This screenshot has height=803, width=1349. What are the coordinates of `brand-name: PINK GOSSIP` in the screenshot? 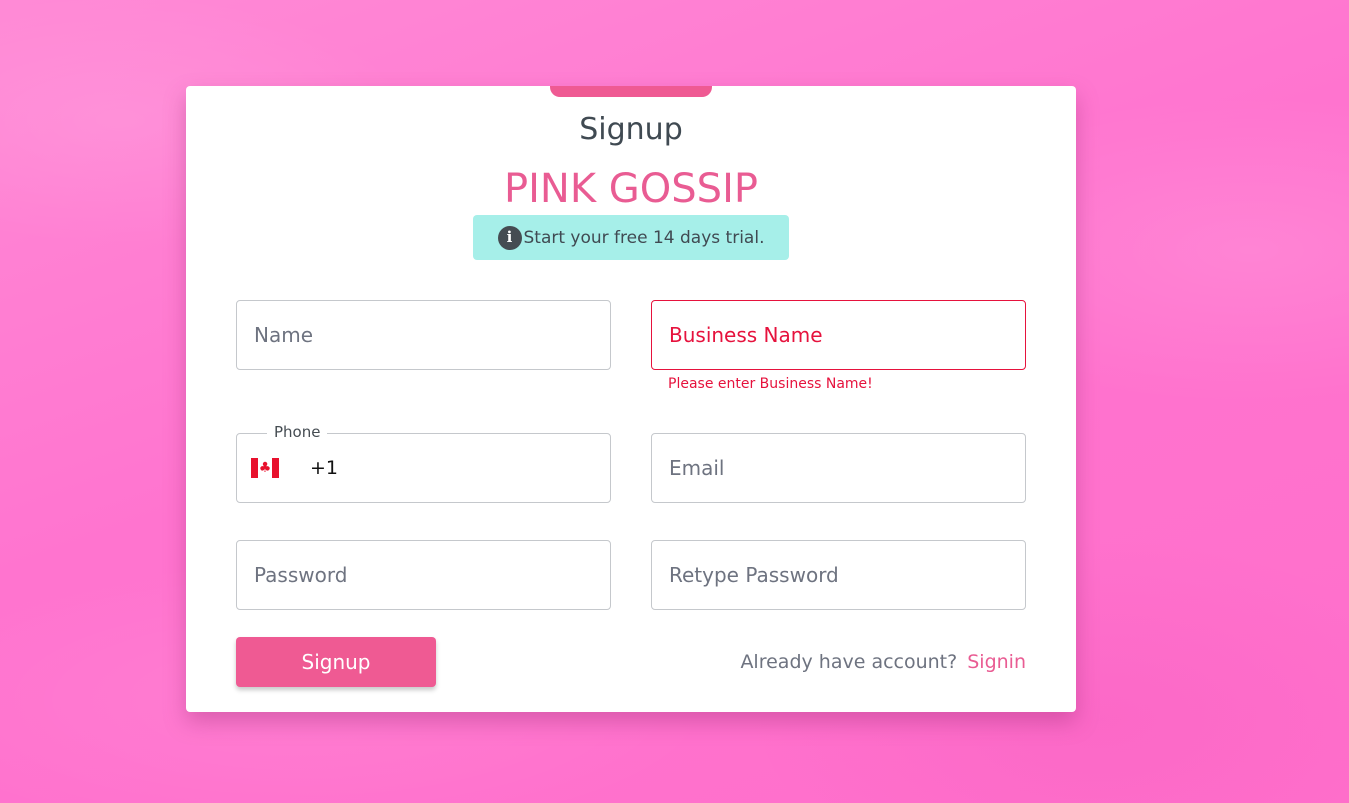 It's located at (631, 189).